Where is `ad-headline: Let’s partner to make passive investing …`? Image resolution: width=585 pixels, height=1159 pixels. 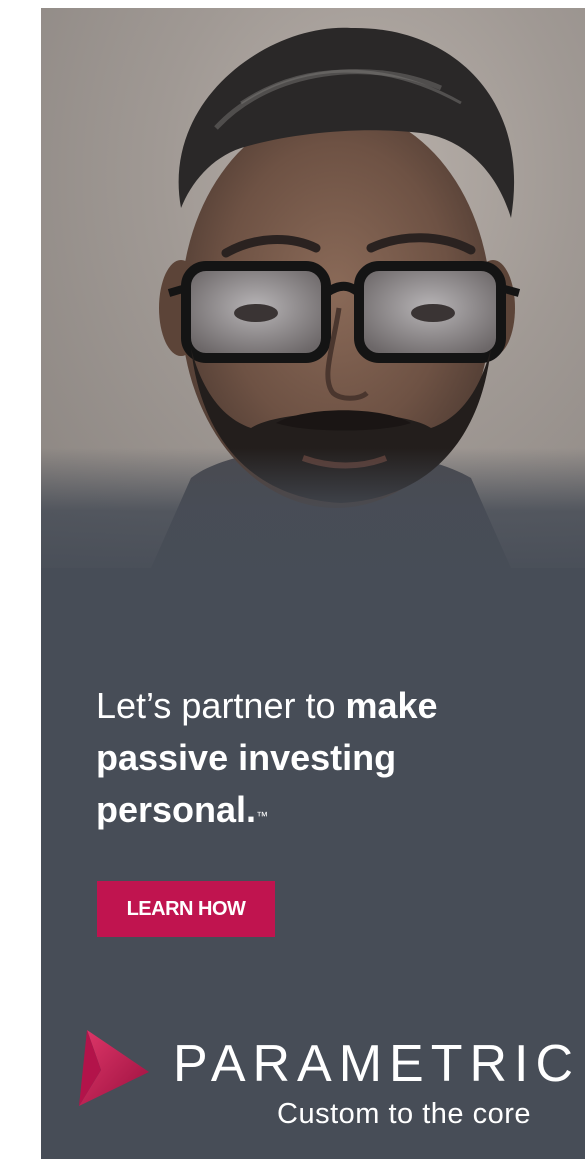
ad-headline: Let’s partner to make passive investing … is located at coordinates (311, 758).